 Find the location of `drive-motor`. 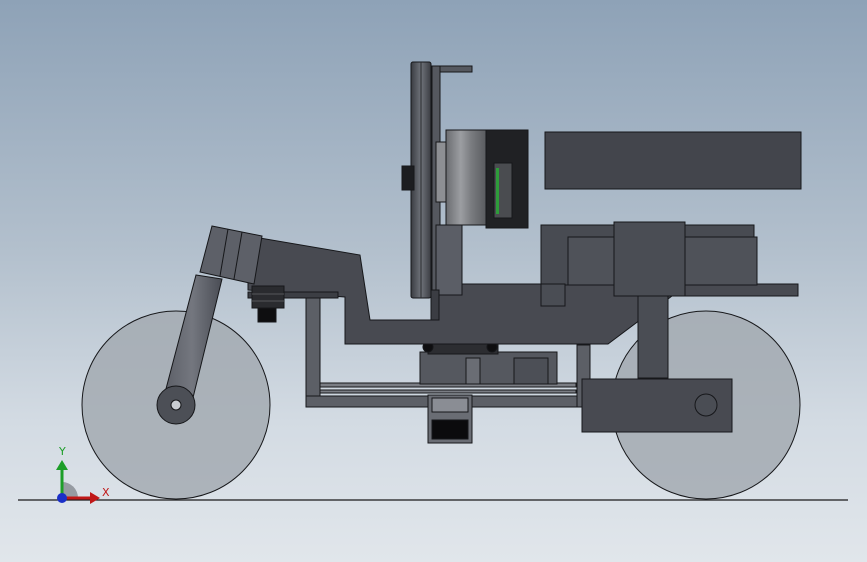

drive-motor is located at coordinates (487, 179).